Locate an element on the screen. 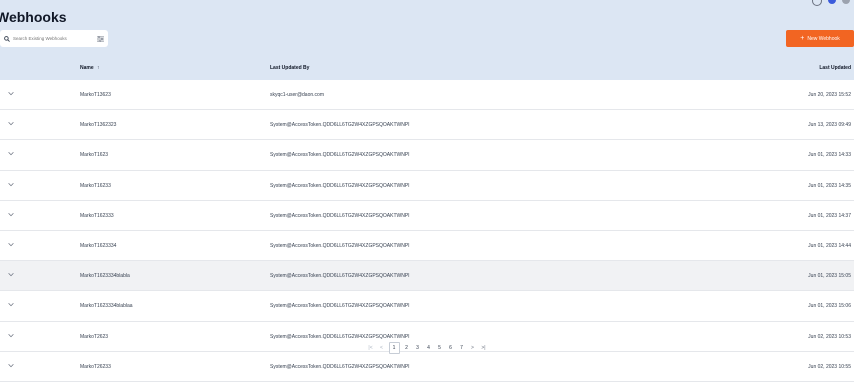  help-icon is located at coordinates (817, 3).